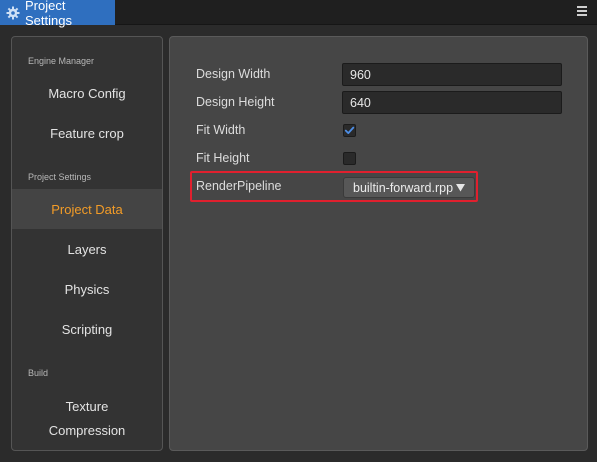  I want to click on sidebar-item-layers: Layers, so click(87, 249).